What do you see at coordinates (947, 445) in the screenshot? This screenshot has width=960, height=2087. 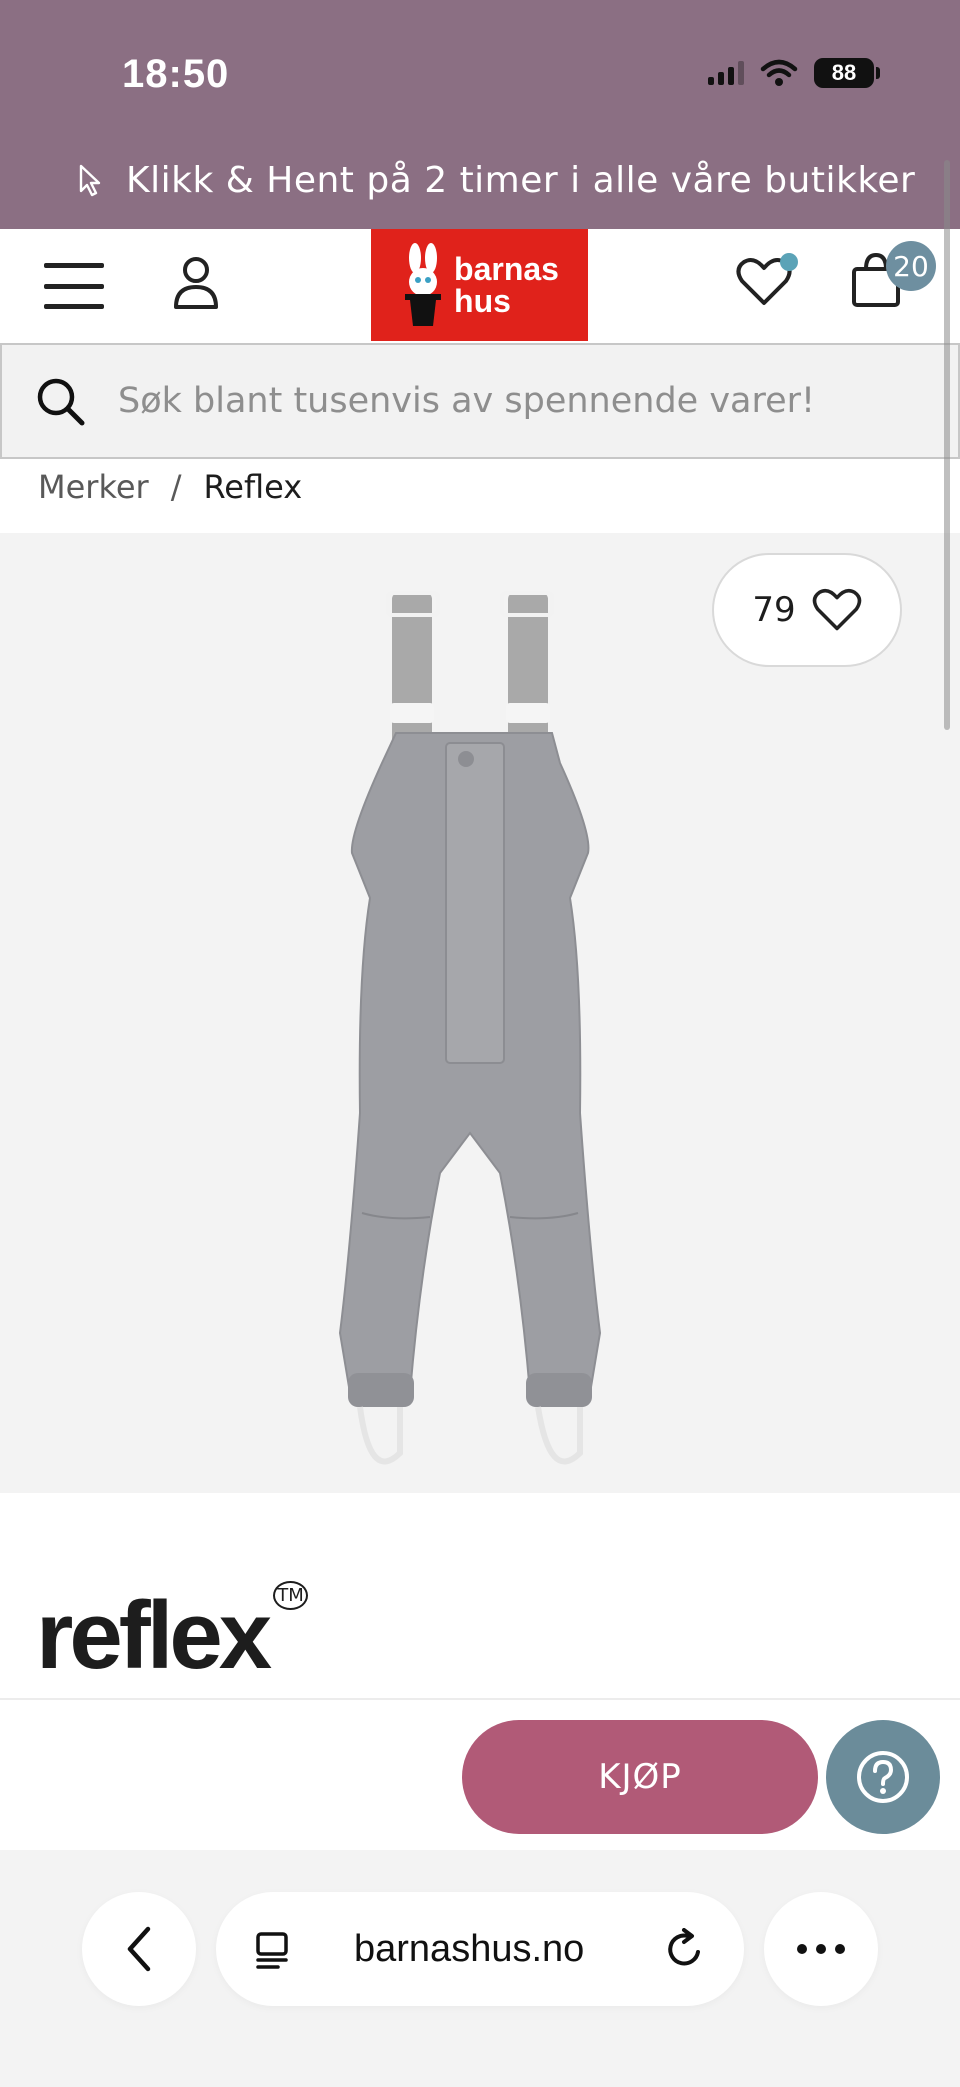 I see `scrollbar` at bounding box center [947, 445].